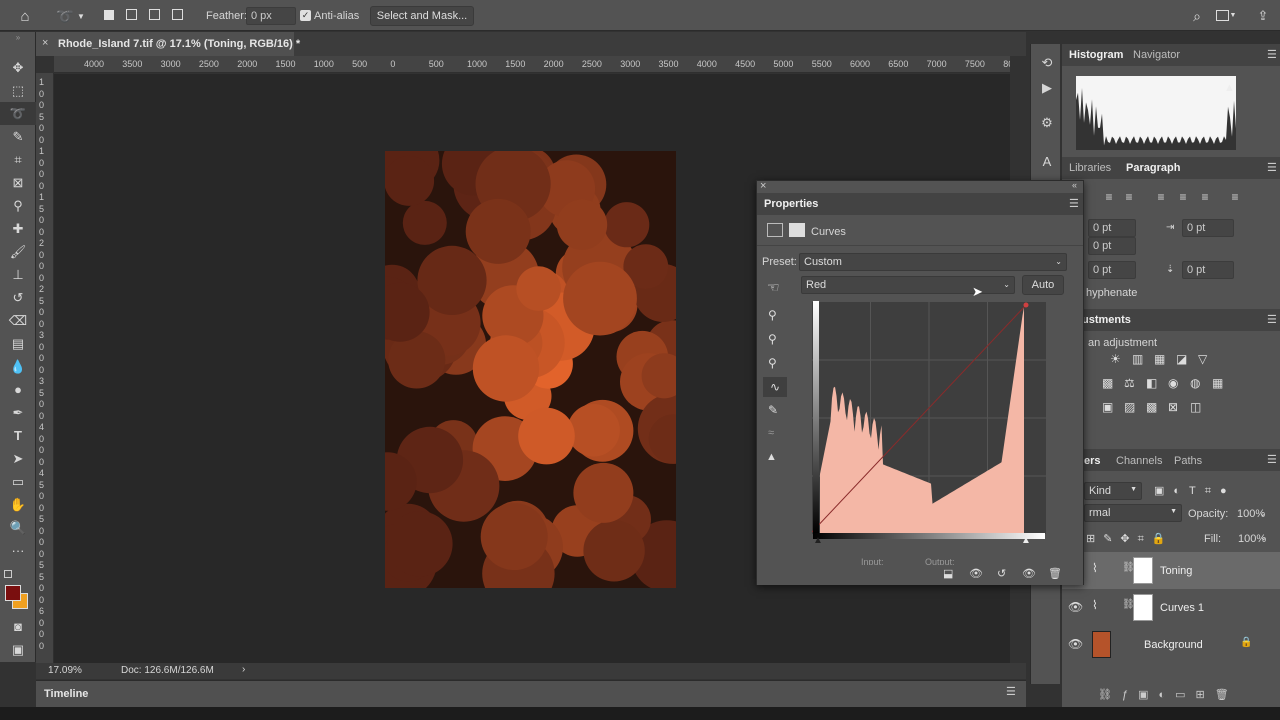 The height and width of the screenshot is (720, 1280). Describe the element at coordinates (18, 550) in the screenshot. I see `more-tools-icon: ···` at that location.